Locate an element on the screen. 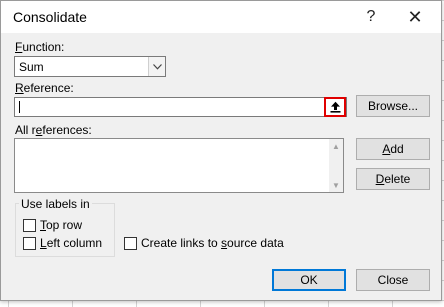  vertical-scrollbar: ▲ ▼ is located at coordinates (336, 165).